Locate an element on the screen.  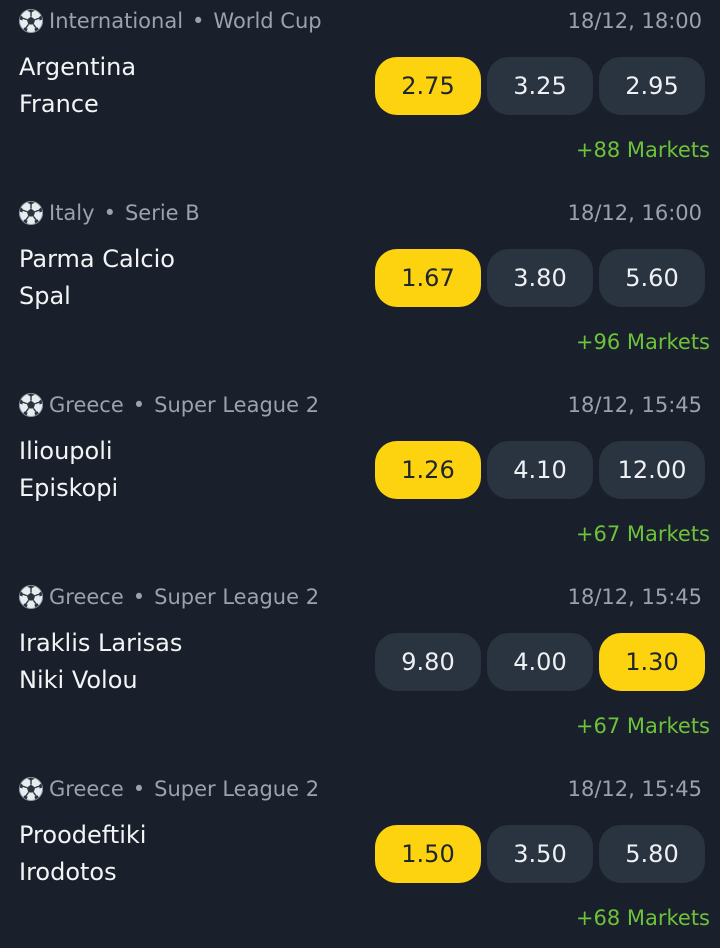
league-header: Italy • Serie B is located at coordinates (109, 213).